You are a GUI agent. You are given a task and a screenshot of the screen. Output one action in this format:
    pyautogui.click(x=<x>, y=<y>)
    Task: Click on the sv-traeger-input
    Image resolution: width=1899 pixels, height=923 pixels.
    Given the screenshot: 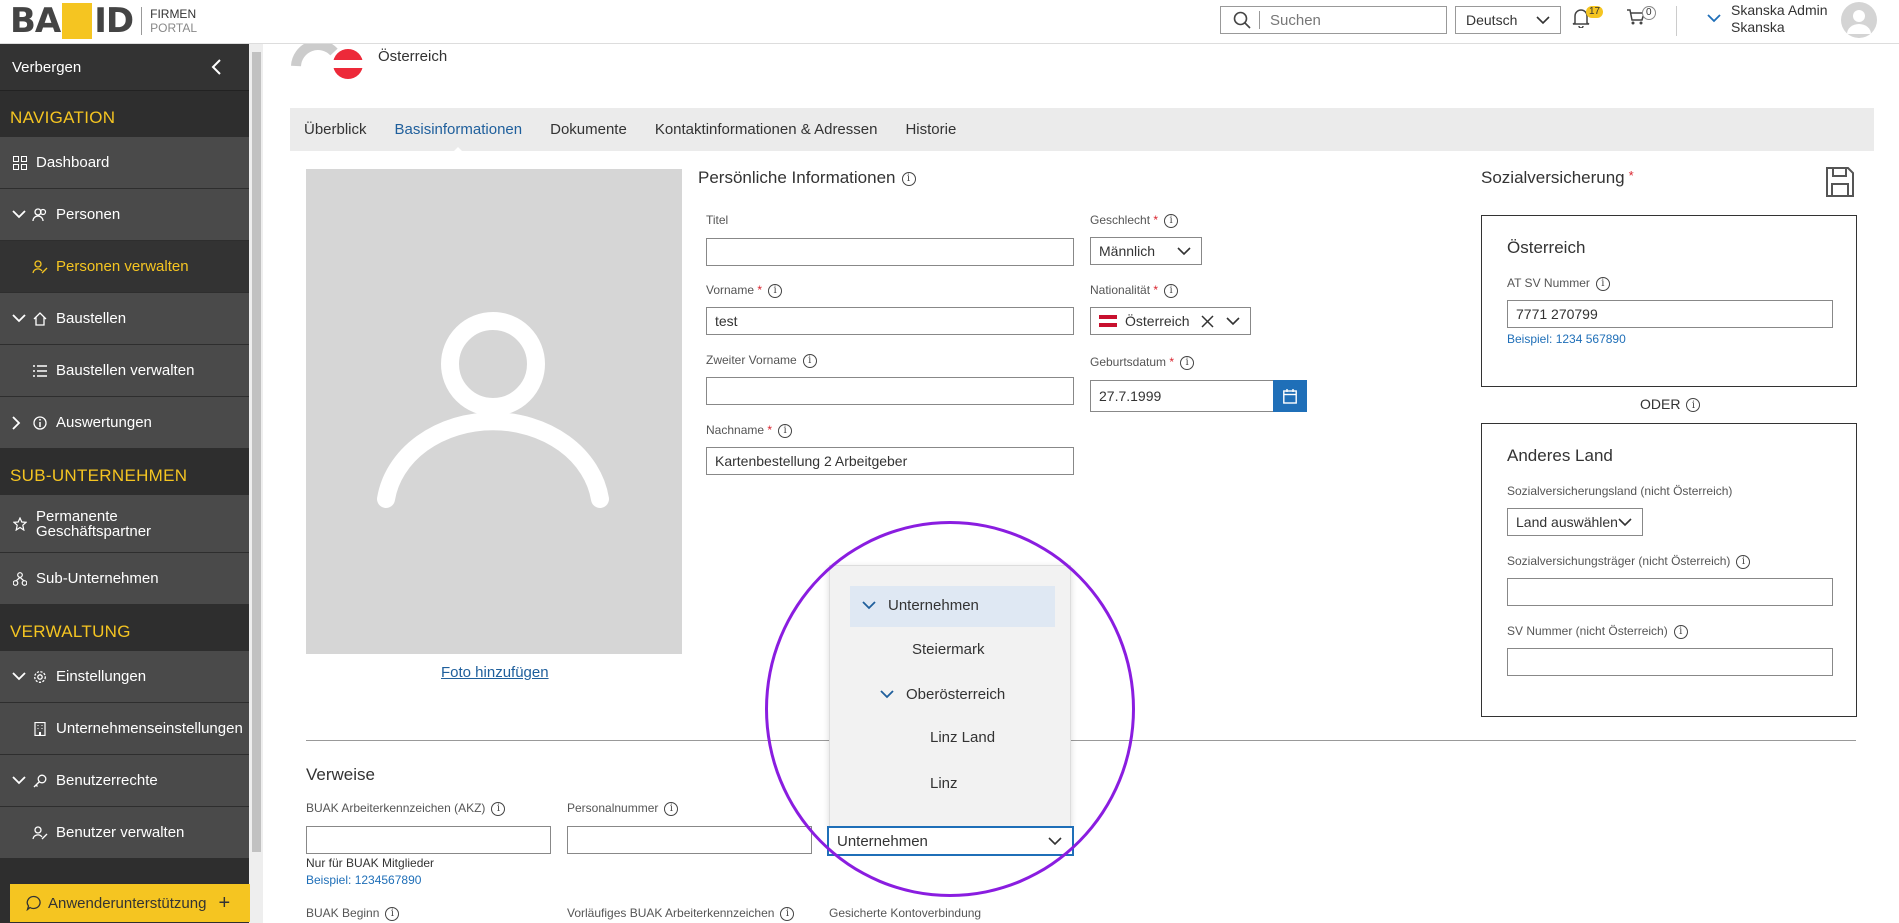 What is the action you would take?
    pyautogui.click(x=1670, y=592)
    